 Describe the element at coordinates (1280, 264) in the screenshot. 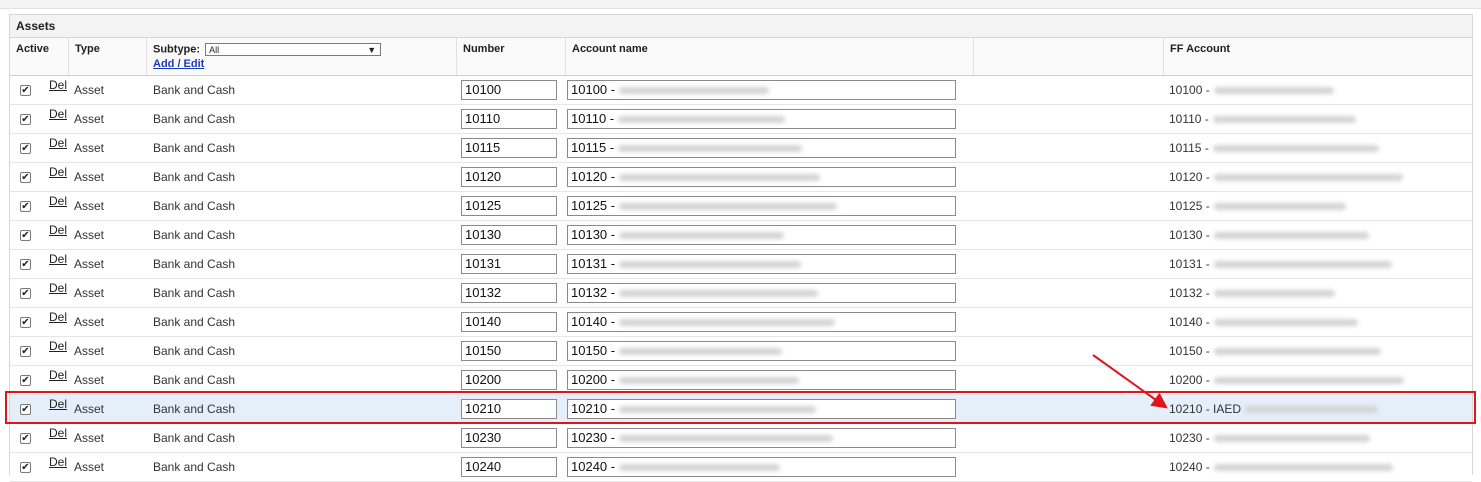

I see `ff-account-cell: 10131 -` at that location.